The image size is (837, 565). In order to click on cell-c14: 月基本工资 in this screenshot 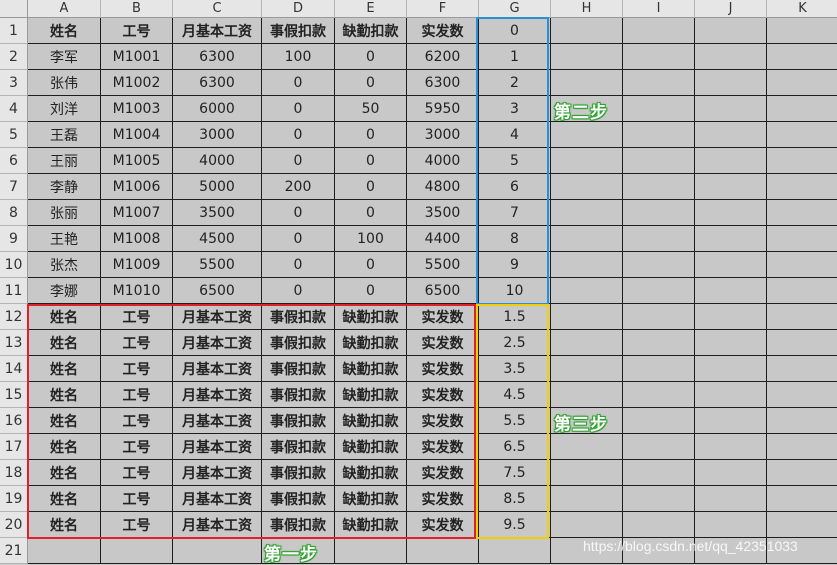, I will do `click(217, 369)`.